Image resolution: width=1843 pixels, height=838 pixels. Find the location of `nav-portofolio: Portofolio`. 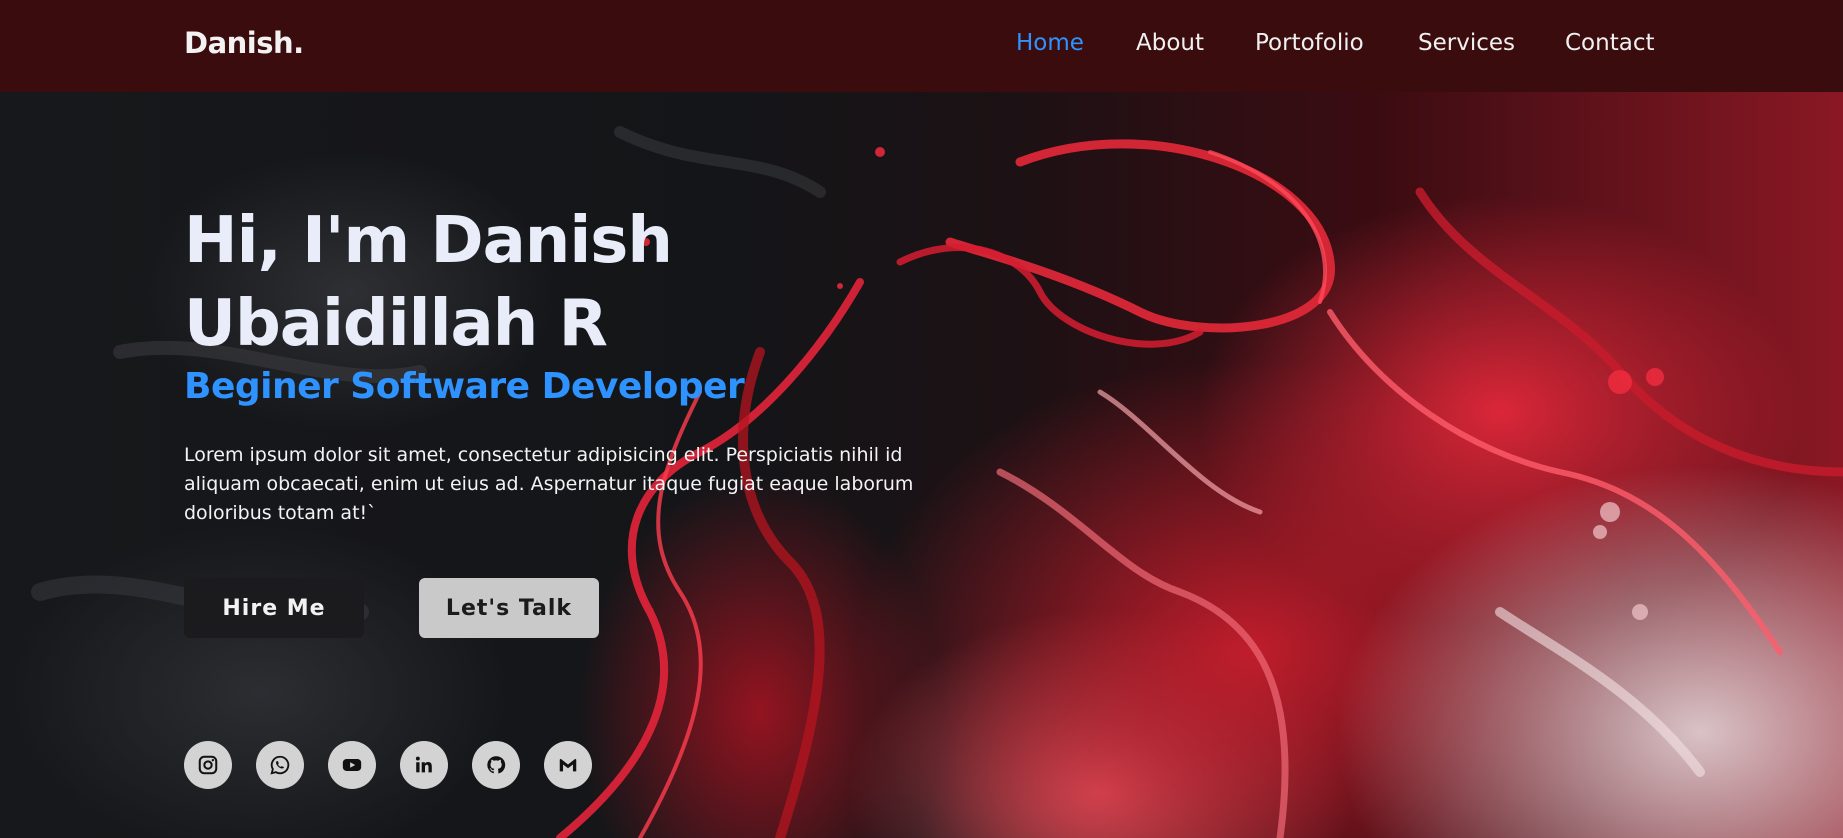

nav-portofolio: Portofolio is located at coordinates (1309, 43).